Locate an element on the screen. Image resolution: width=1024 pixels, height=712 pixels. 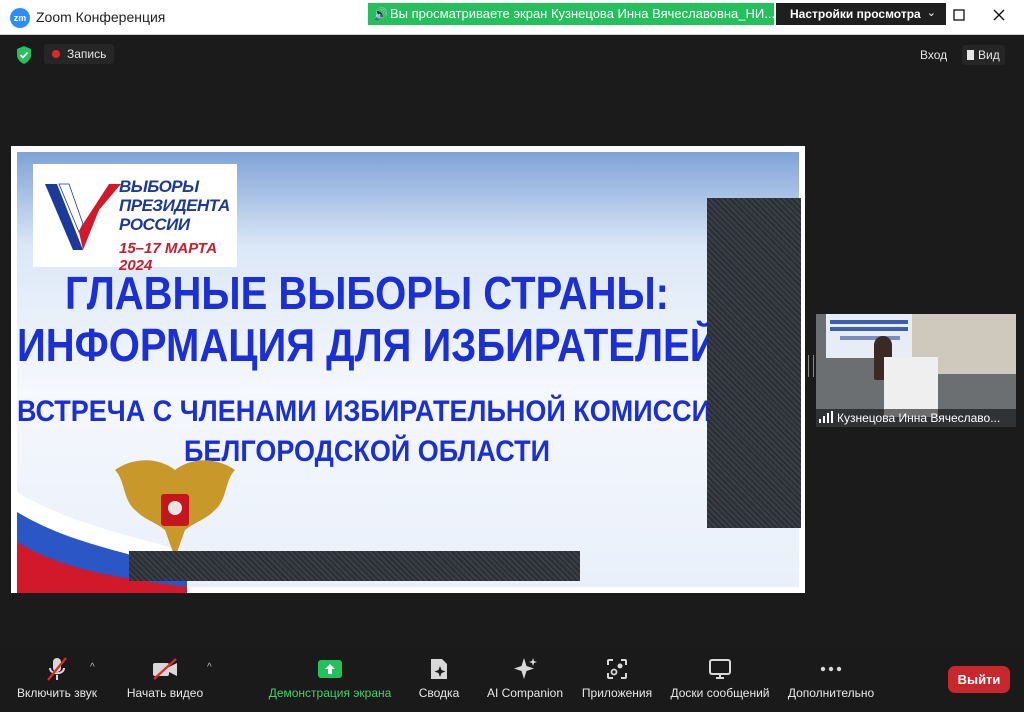
view-settings-dropdown: Настройки просмотра ⌄ is located at coordinates (861, 14).